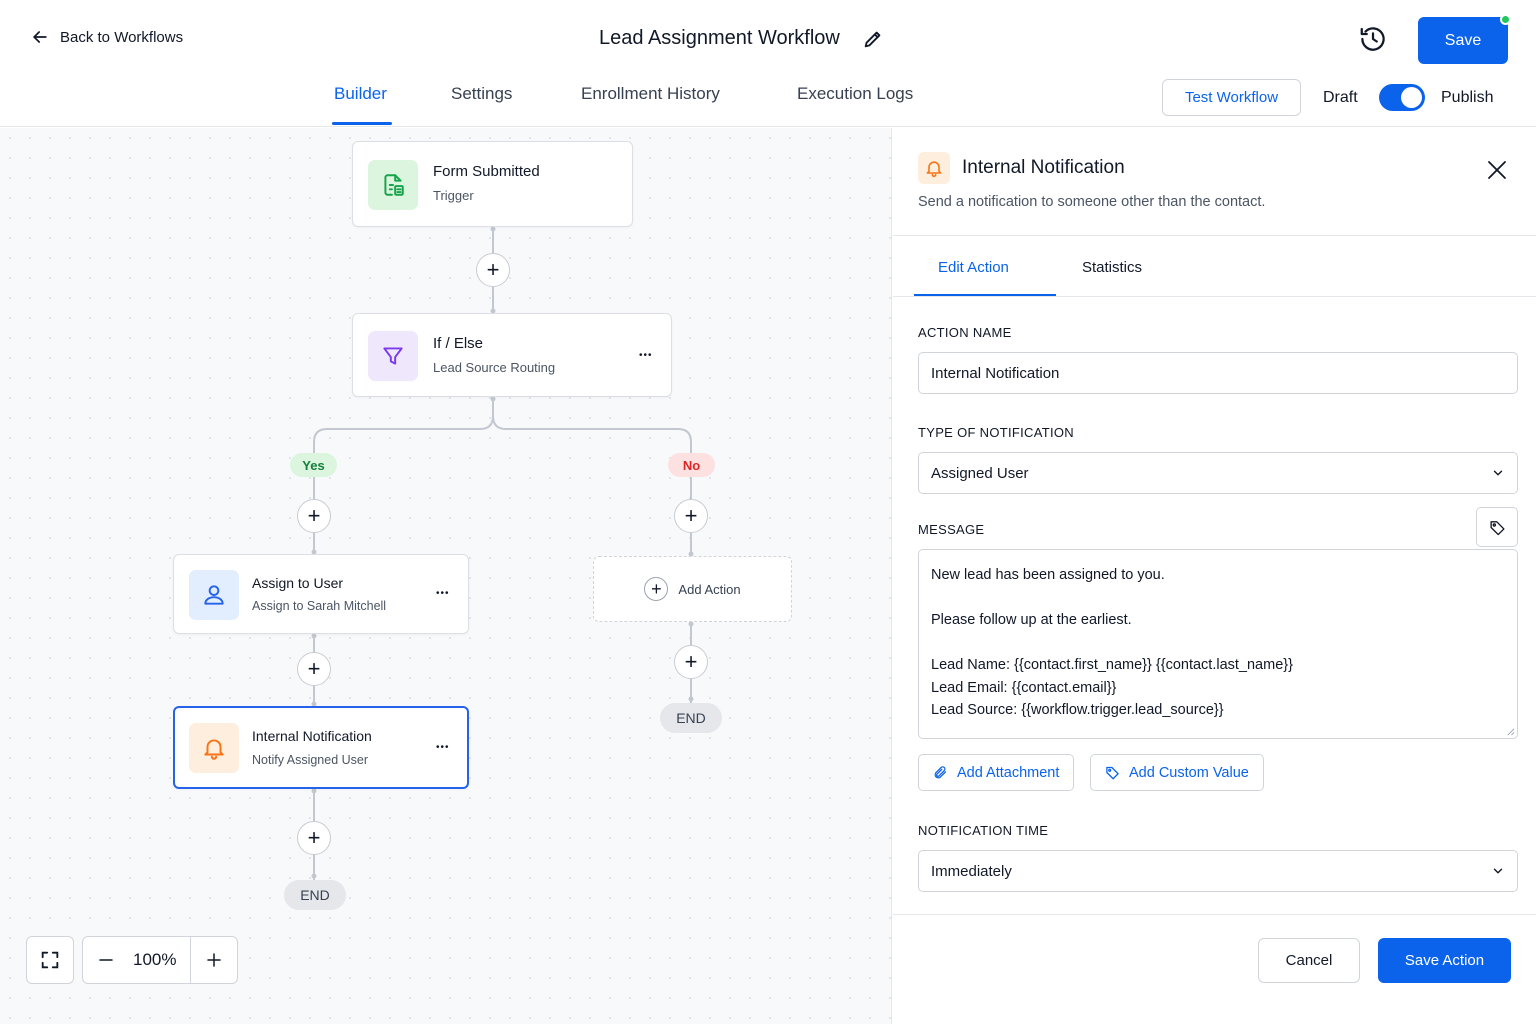  I want to click on chevron-down-icon, so click(1498, 473).